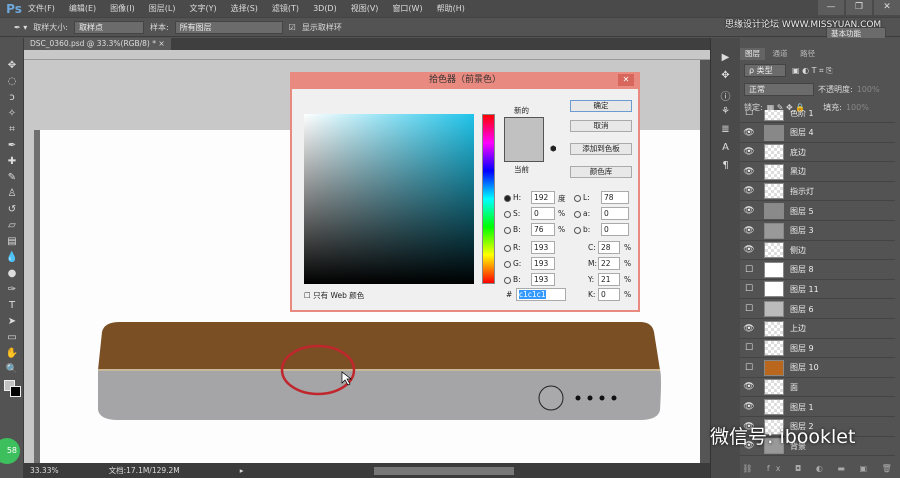 The width and height of the screenshot is (900, 478). Describe the element at coordinates (543, 263) in the screenshot. I see `field-G-input: 193` at that location.